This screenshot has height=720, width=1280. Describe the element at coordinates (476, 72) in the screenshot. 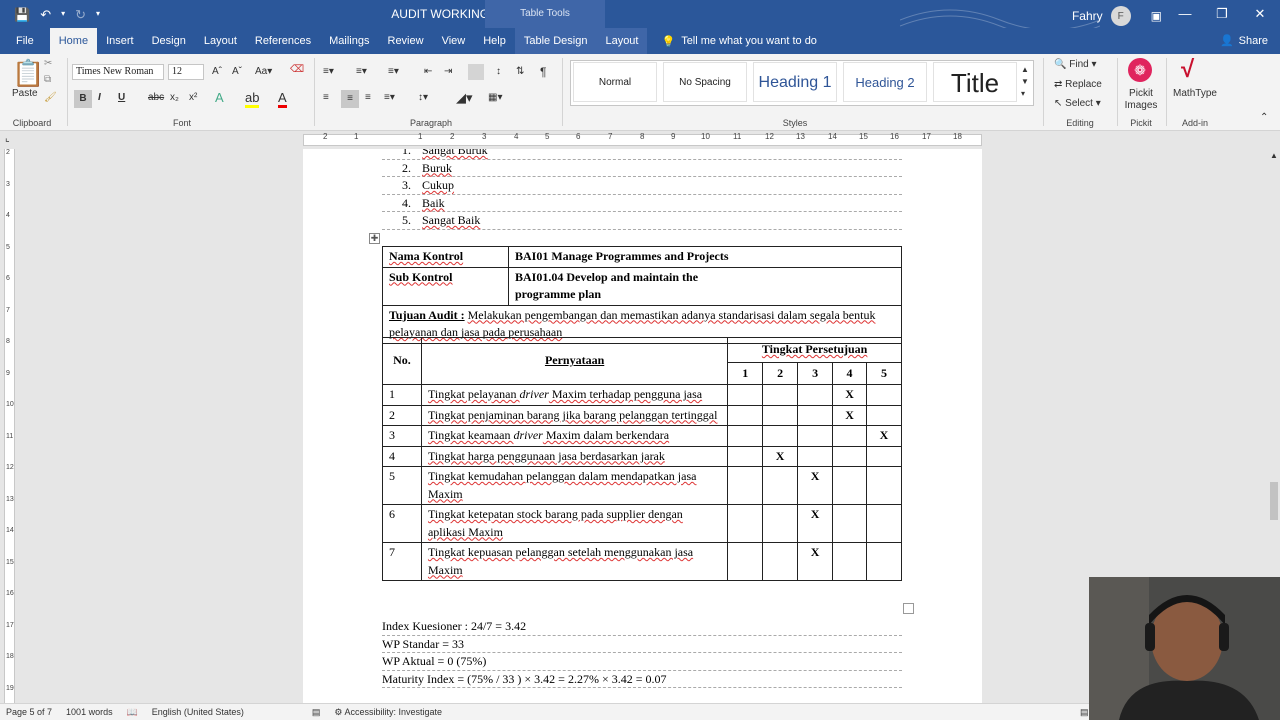

I see `text-direction-icon` at that location.